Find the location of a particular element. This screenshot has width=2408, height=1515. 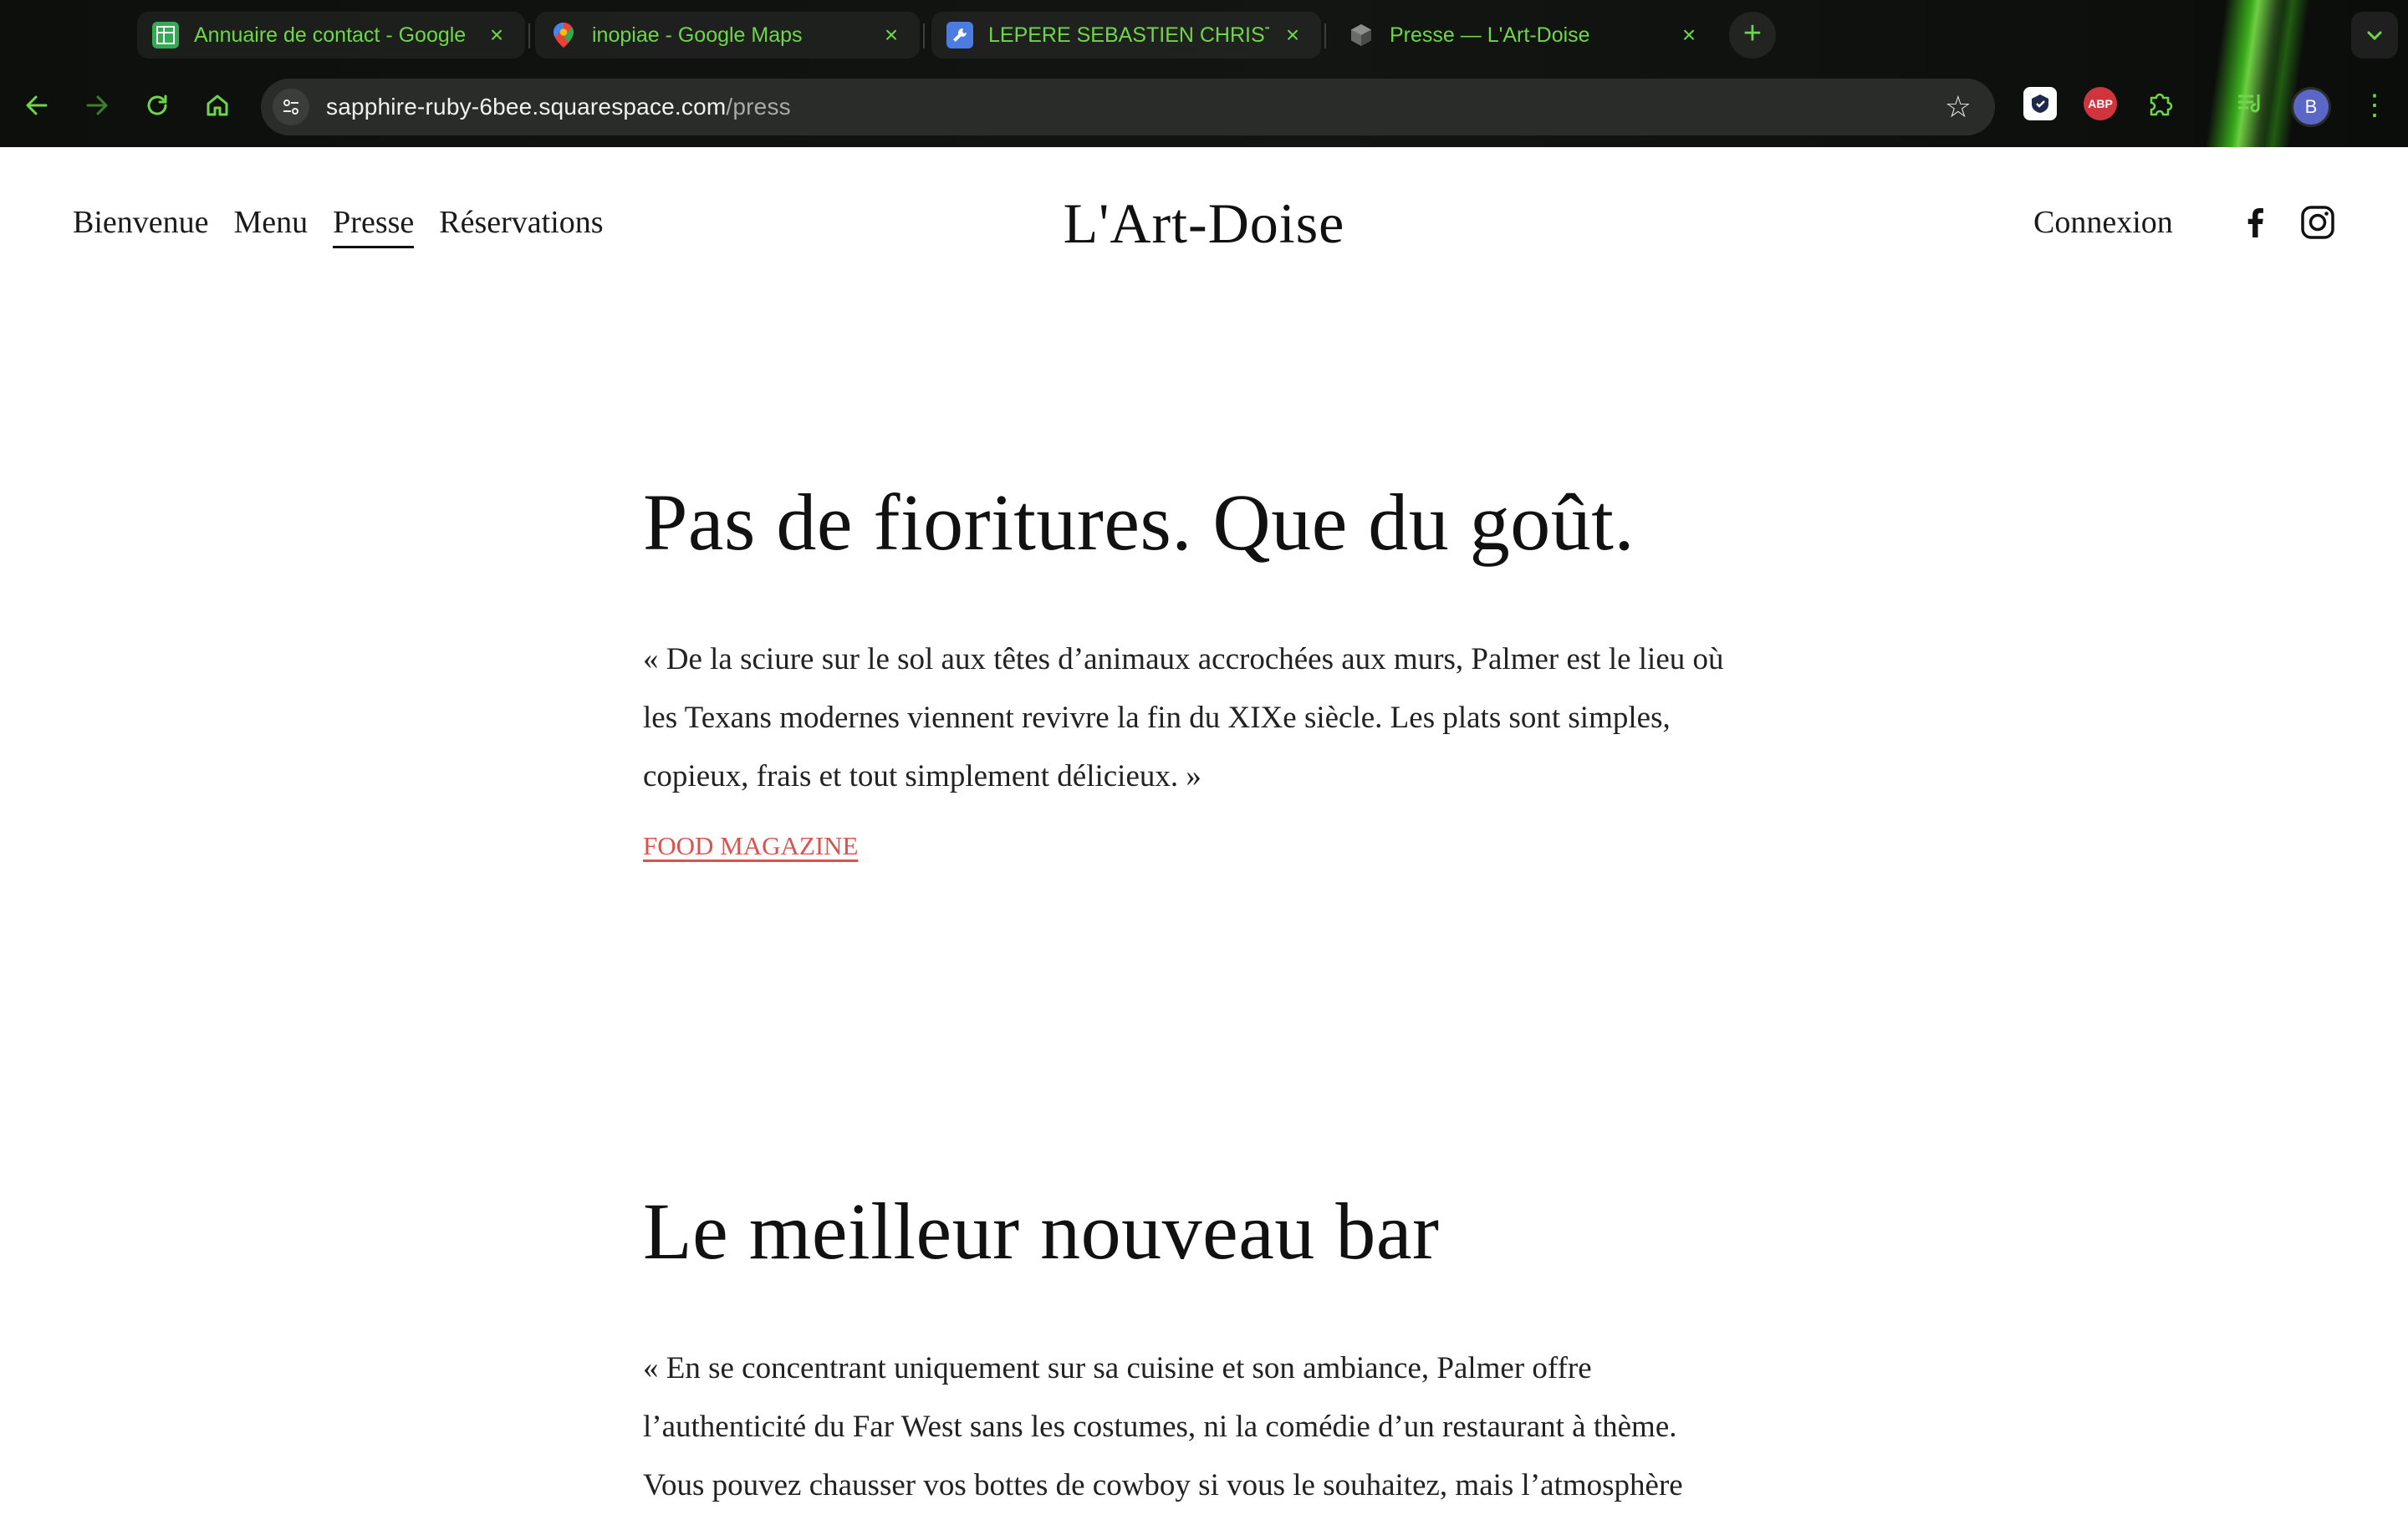

squarespace-cube-icon is located at coordinates (1362, 35).